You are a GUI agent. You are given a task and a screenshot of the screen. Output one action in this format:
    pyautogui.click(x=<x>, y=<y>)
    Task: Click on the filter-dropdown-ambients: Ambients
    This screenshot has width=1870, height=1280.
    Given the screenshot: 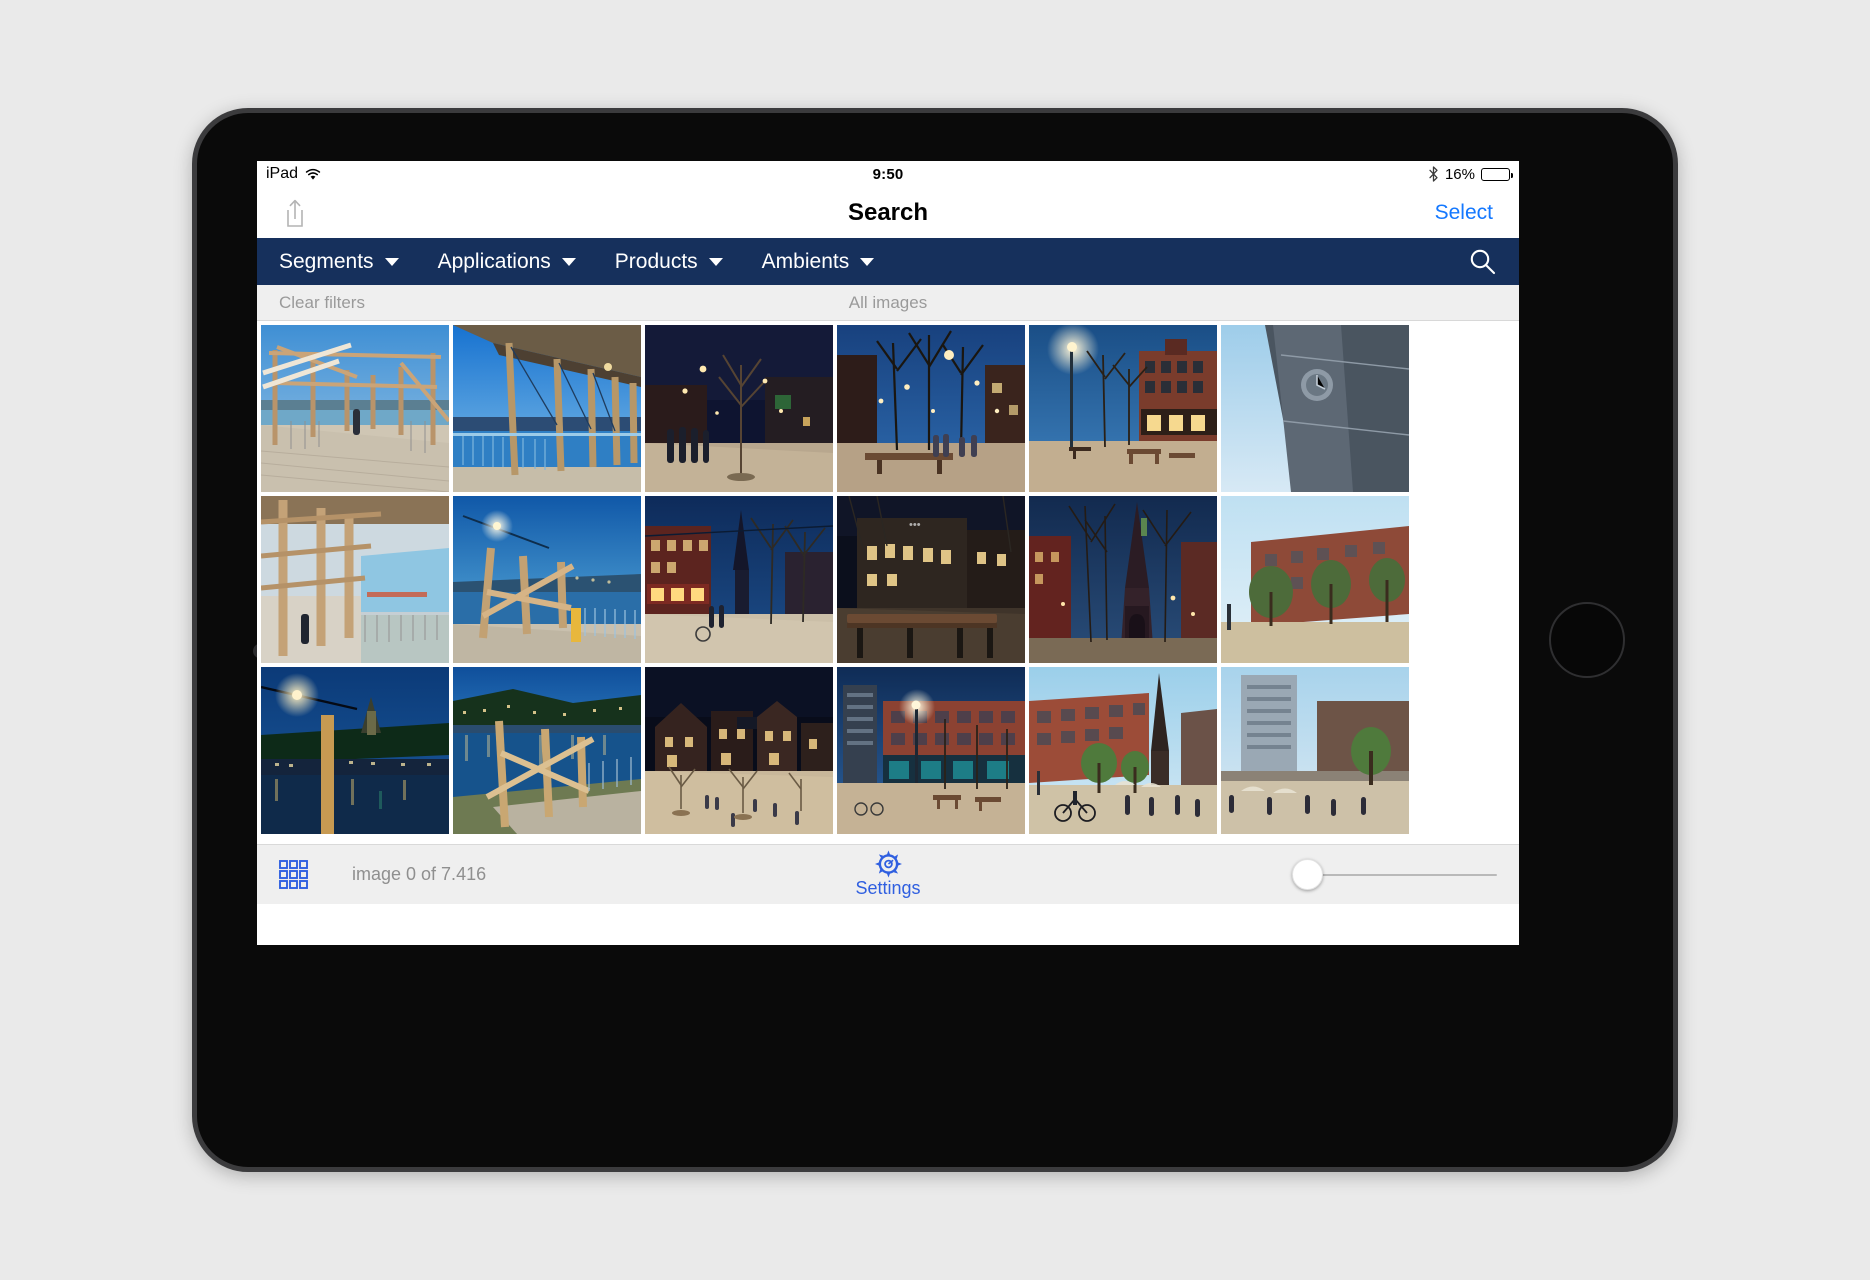 What is the action you would take?
    pyautogui.click(x=818, y=262)
    